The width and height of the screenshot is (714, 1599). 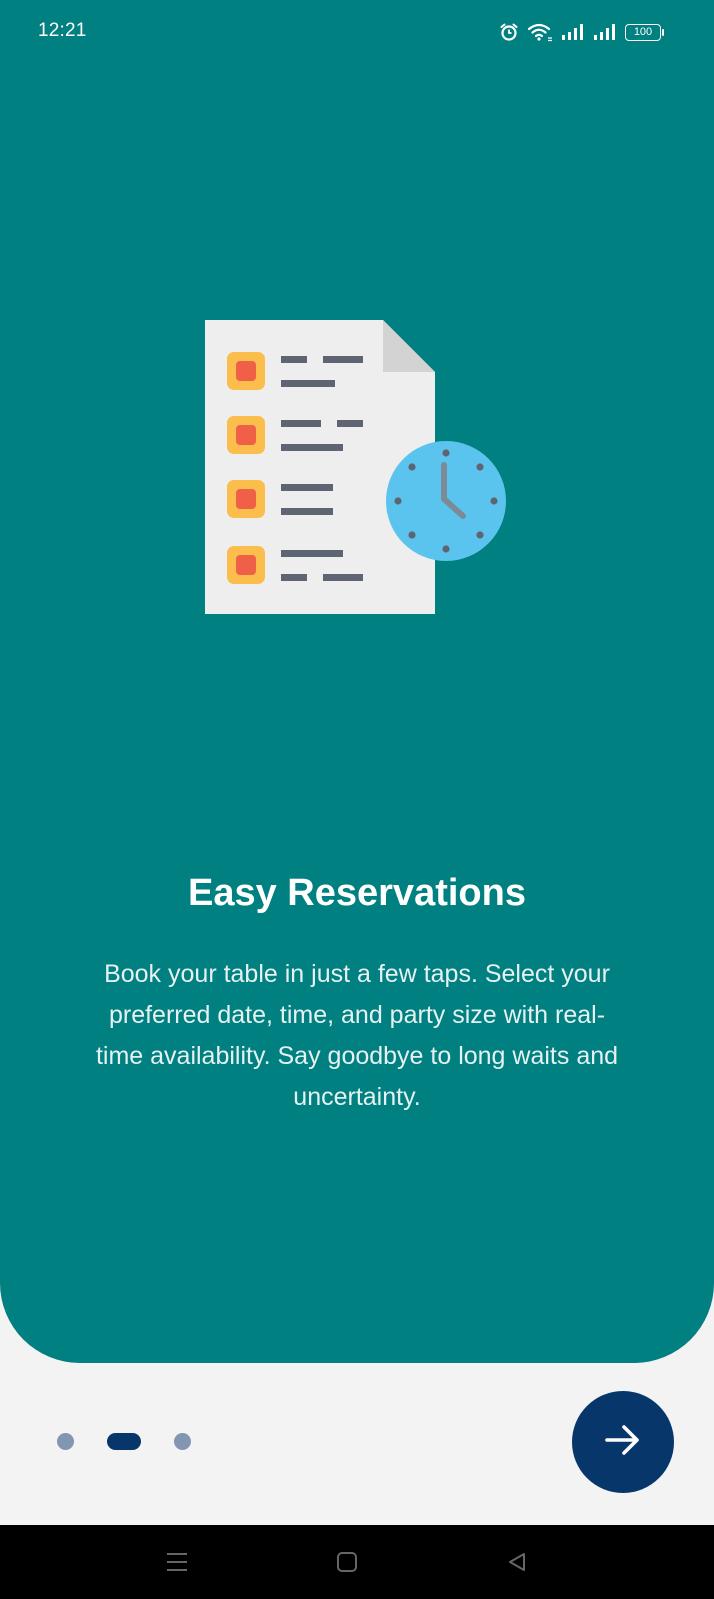 I want to click on wifi-icon, so click(x=540, y=32).